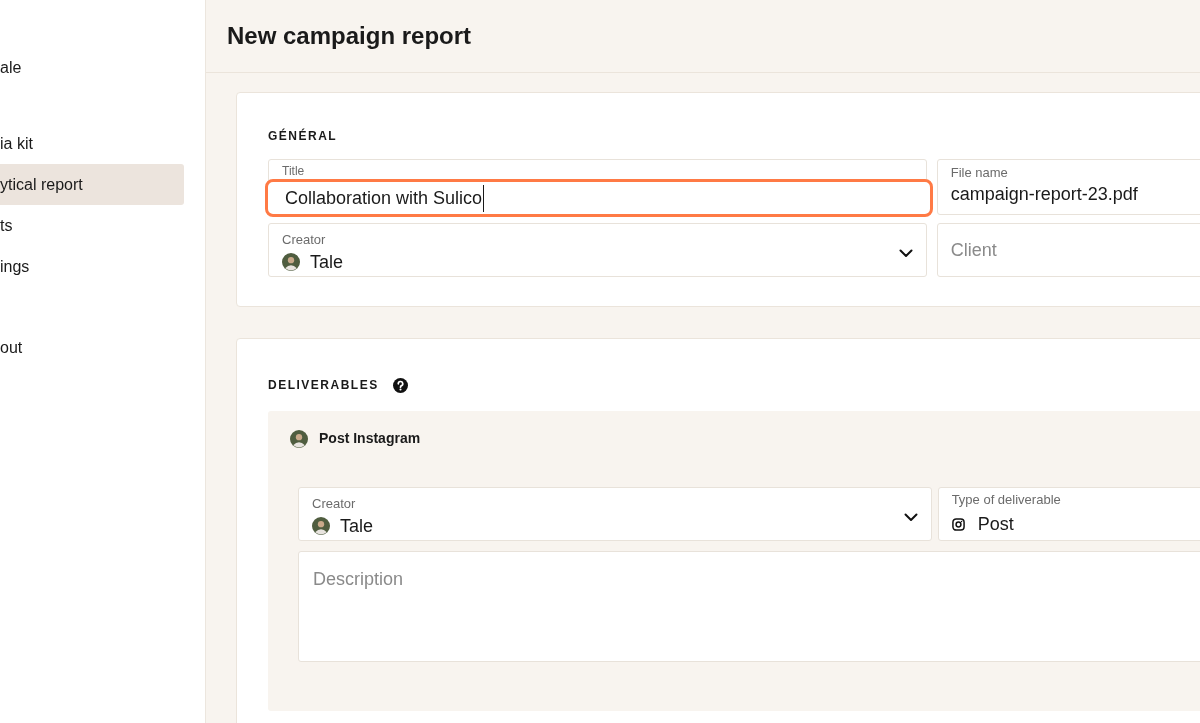  Describe the element at coordinates (385, 198) in the screenshot. I see `field-value: Collaboration with Sulico` at that location.